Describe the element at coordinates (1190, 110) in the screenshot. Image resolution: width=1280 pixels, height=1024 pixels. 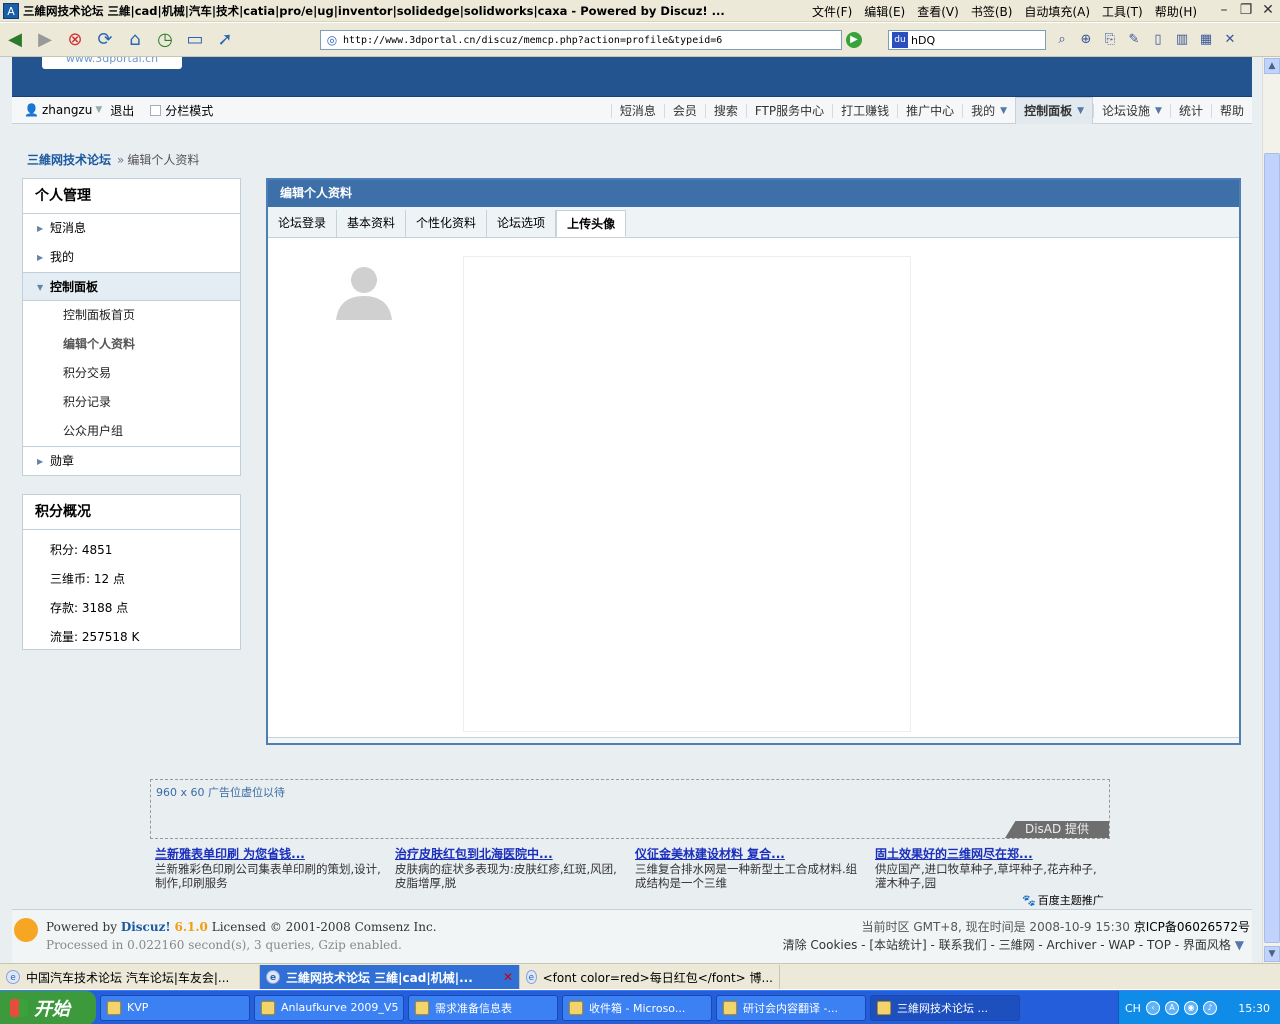
I see `nav-stats: 统计` at that location.